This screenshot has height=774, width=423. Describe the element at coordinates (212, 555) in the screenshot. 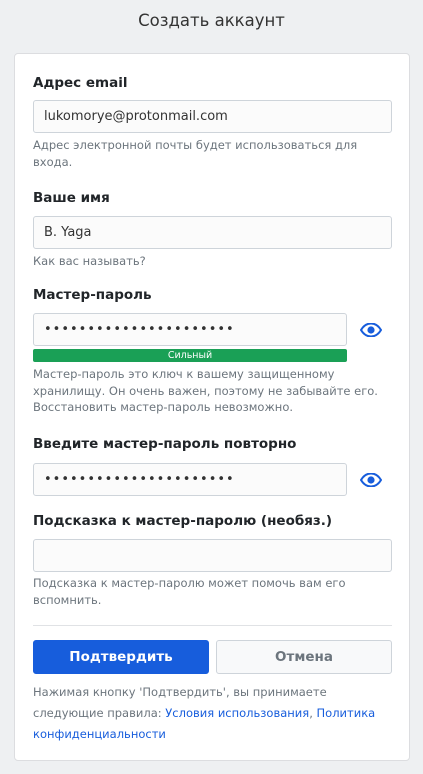

I see `password-hint-field` at that location.